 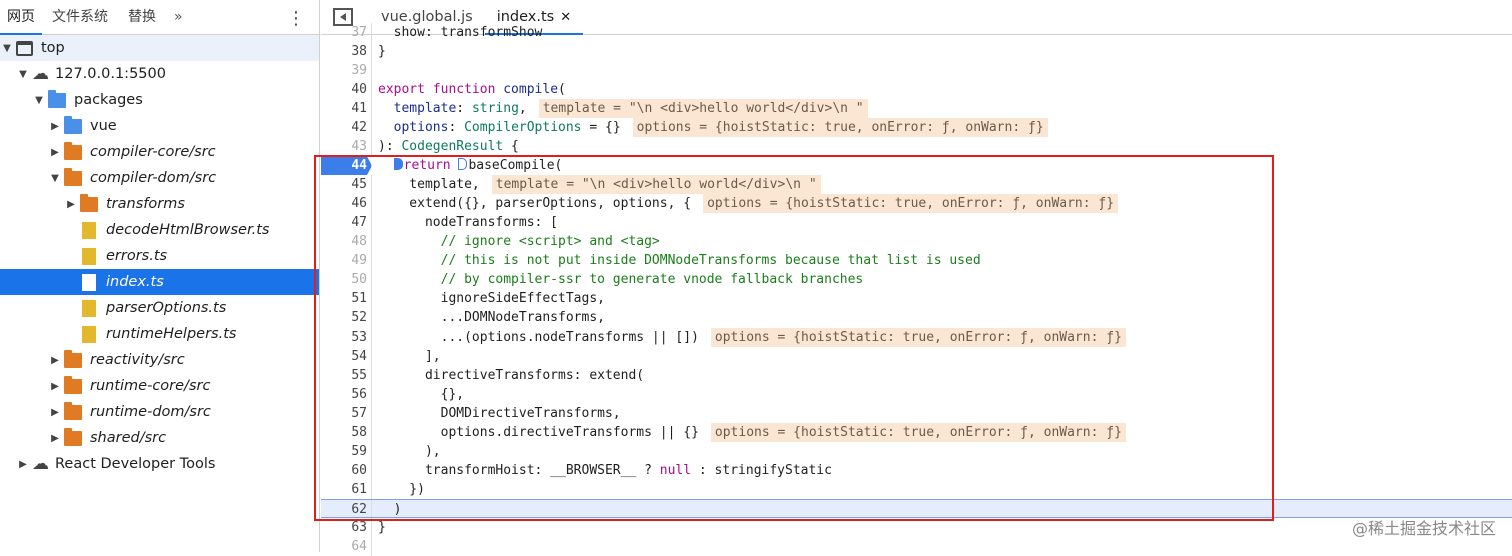 I want to click on line-number: 39, so click(x=346, y=71).